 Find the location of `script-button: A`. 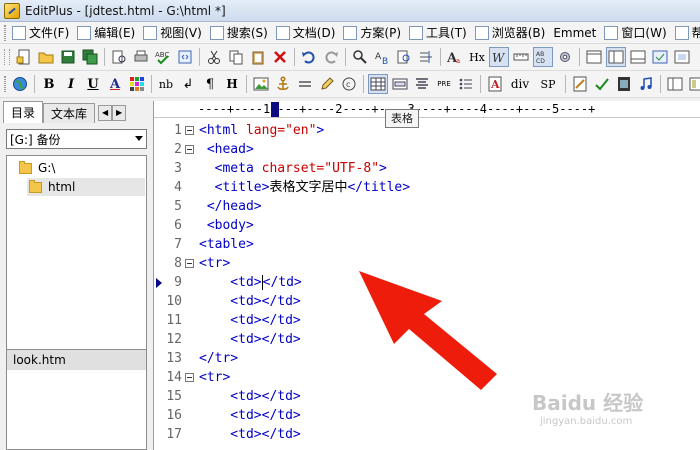

script-button: A is located at coordinates (495, 84).